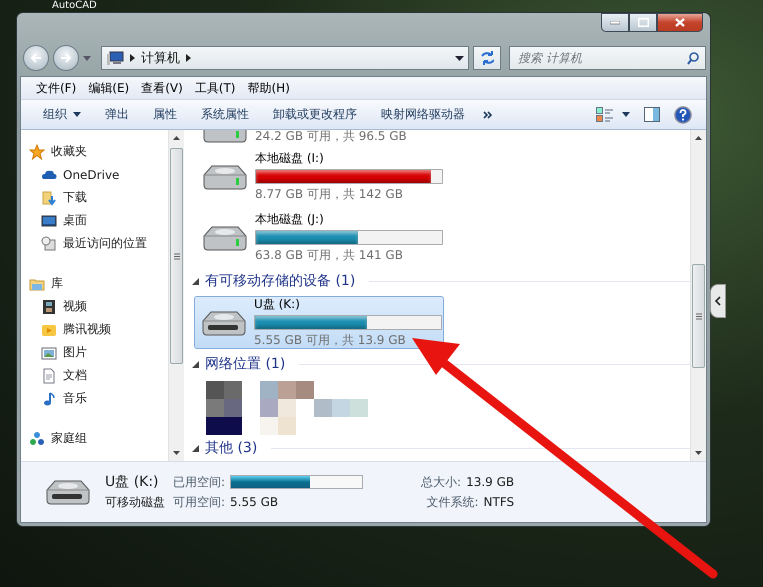 The height and width of the screenshot is (587, 763). Describe the element at coordinates (290, 158) in the screenshot. I see `drive-name: 本地磁盘 (I:)` at that location.